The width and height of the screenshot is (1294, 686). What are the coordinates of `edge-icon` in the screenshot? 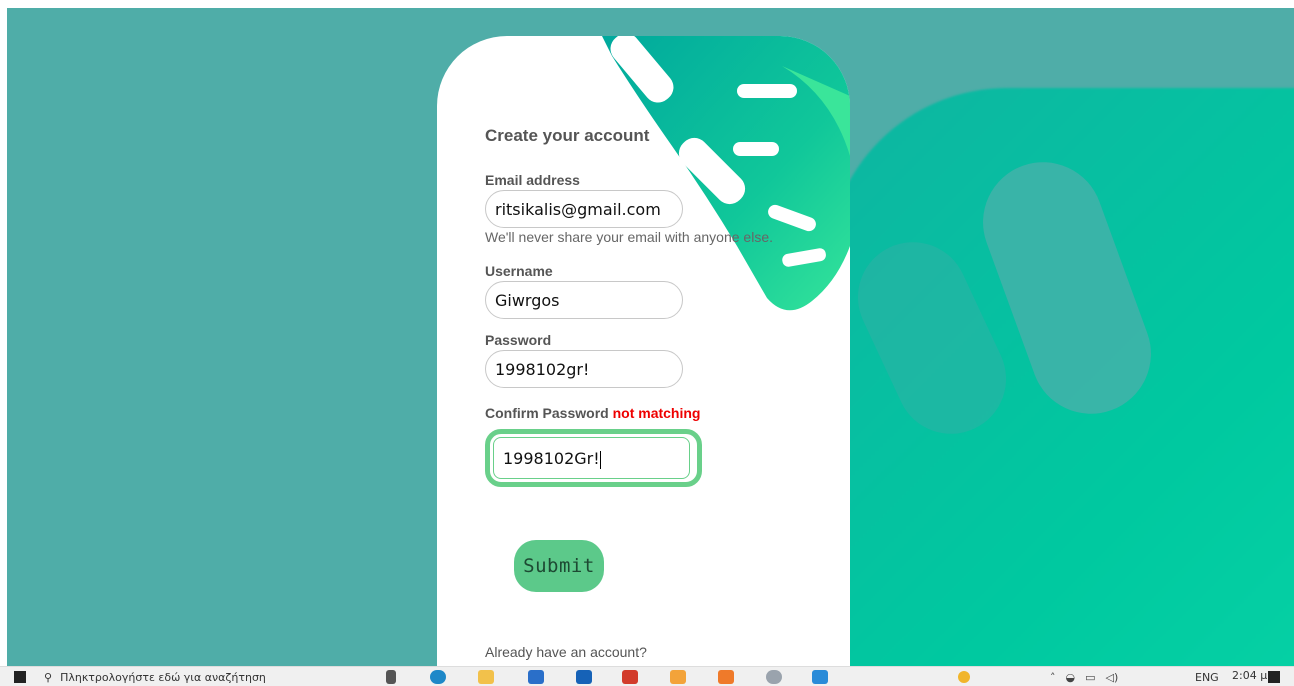 It's located at (438, 677).